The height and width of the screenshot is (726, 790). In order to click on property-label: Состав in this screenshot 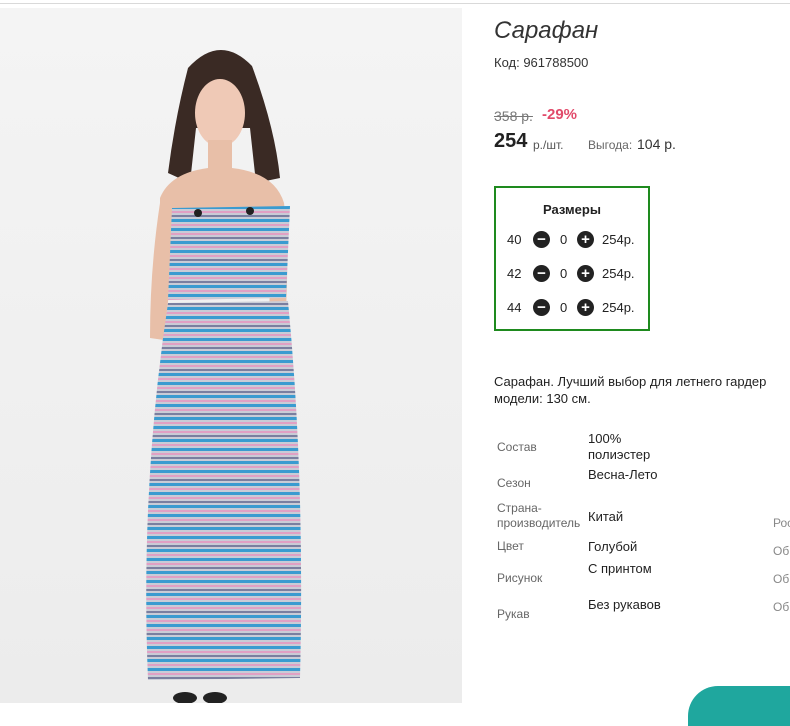, I will do `click(517, 447)`.